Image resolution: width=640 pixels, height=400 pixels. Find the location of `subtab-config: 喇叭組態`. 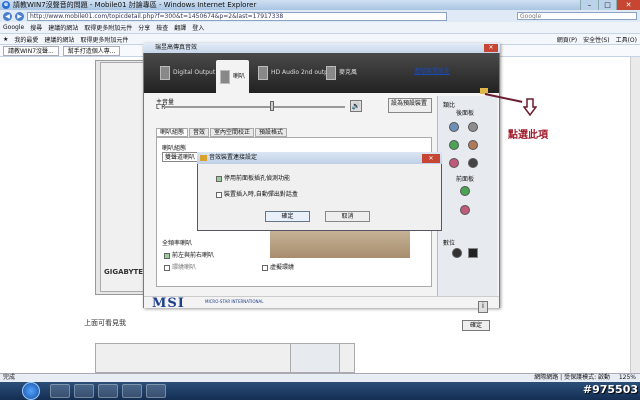

subtab-config: 喇叭組態 is located at coordinates (172, 132).